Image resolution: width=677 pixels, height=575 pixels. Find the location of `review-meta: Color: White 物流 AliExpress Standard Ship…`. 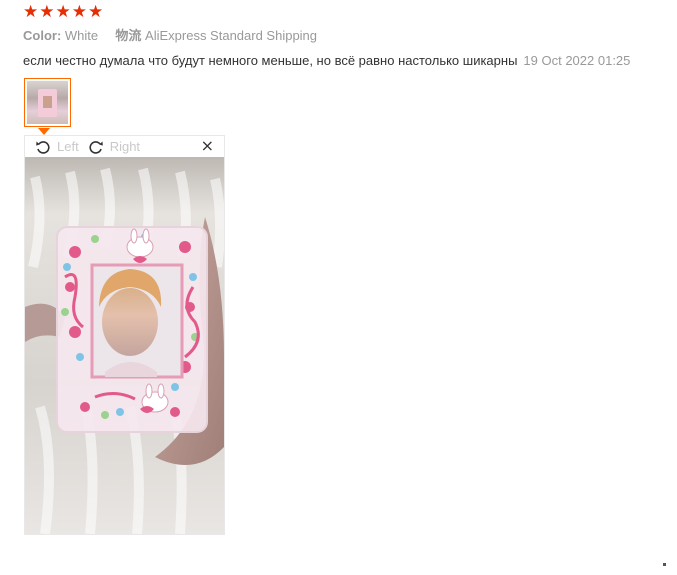

review-meta: Color: White 物流 AliExpress Standard Ship… is located at coordinates (170, 36).